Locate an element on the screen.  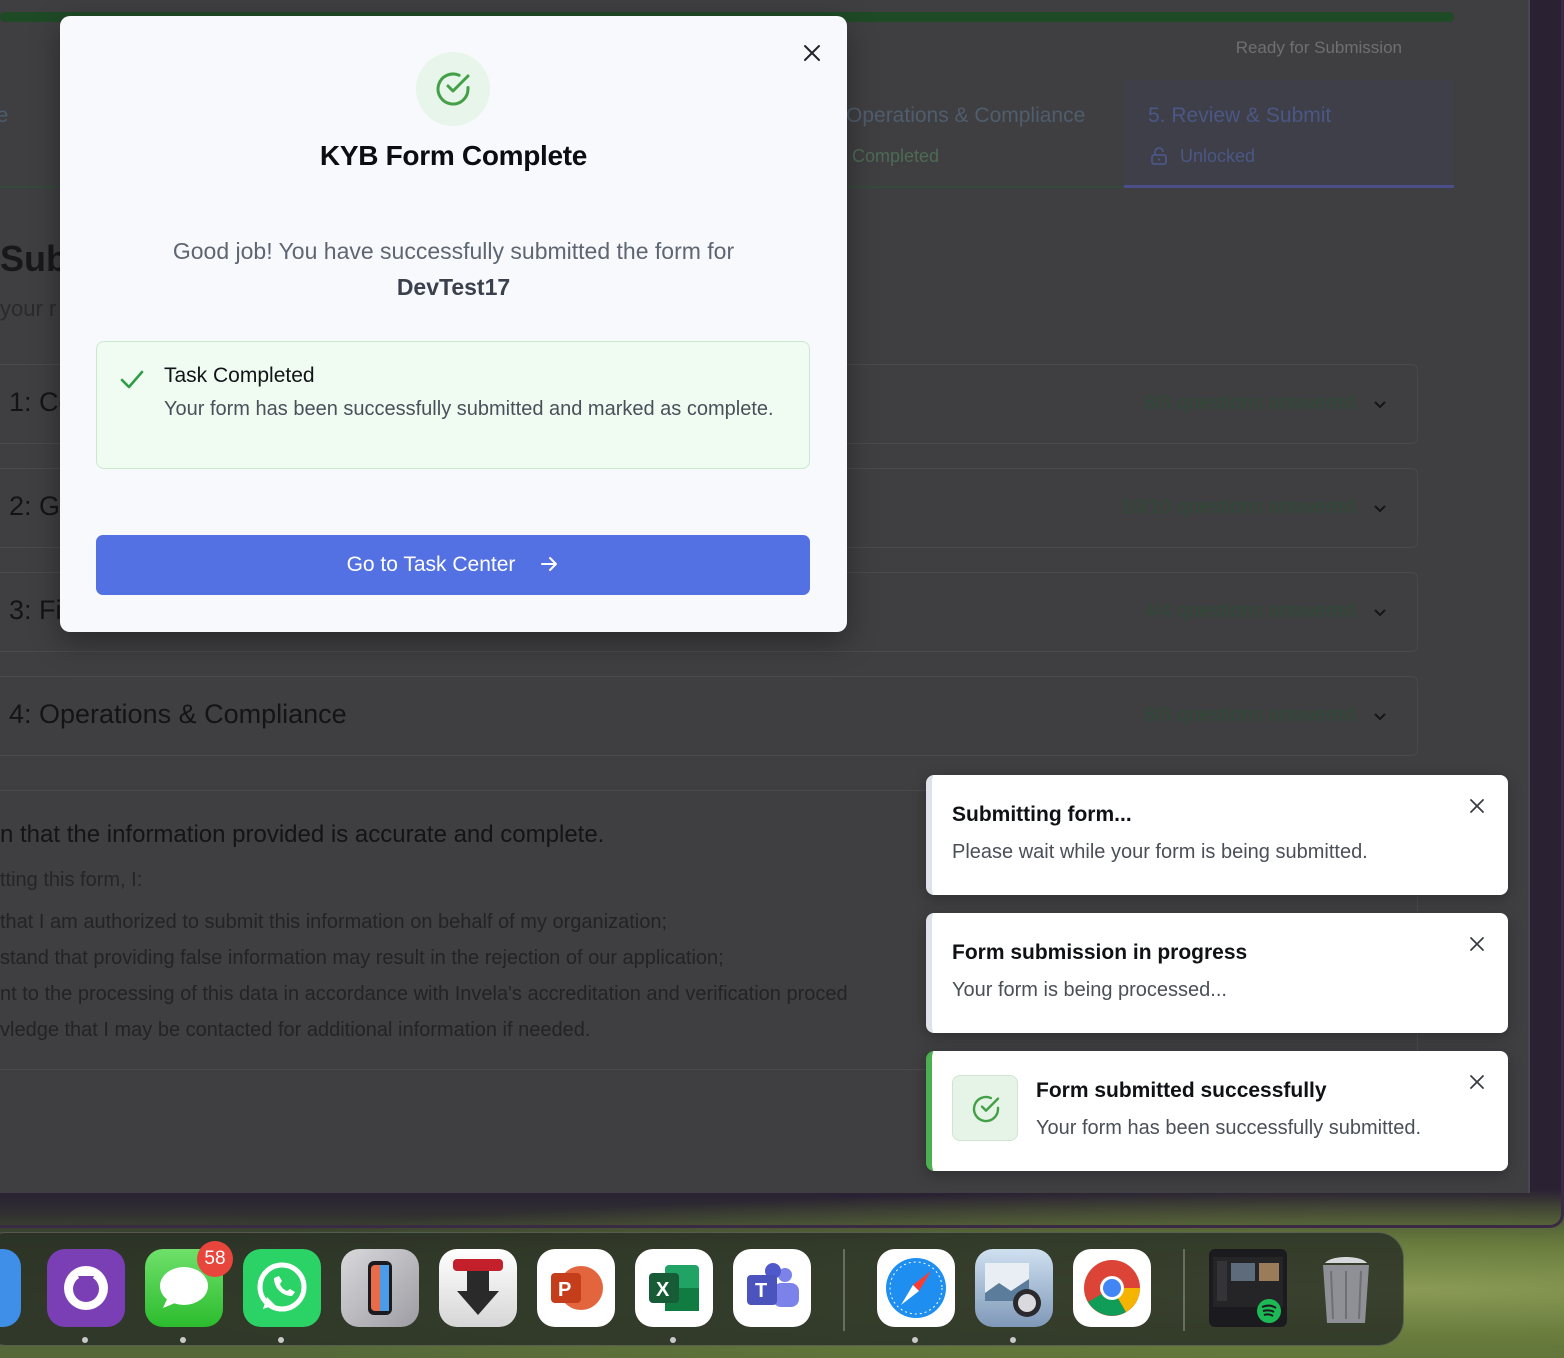
trash-icon is located at coordinates (1346, 1288).